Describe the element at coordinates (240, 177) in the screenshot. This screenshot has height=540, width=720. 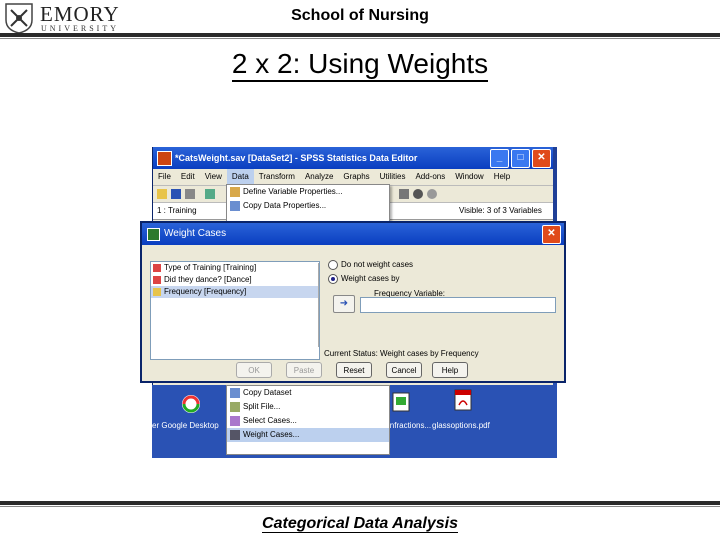
I see `menu-data: Data` at that location.